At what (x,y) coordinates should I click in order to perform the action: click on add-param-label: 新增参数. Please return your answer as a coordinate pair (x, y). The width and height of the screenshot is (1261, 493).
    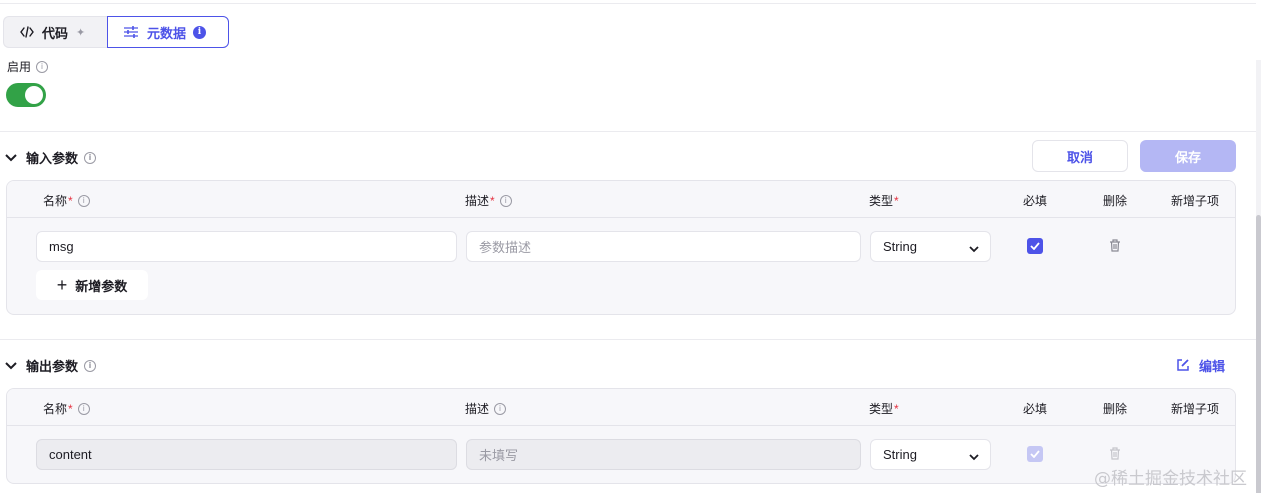
    Looking at the image, I should click on (101, 286).